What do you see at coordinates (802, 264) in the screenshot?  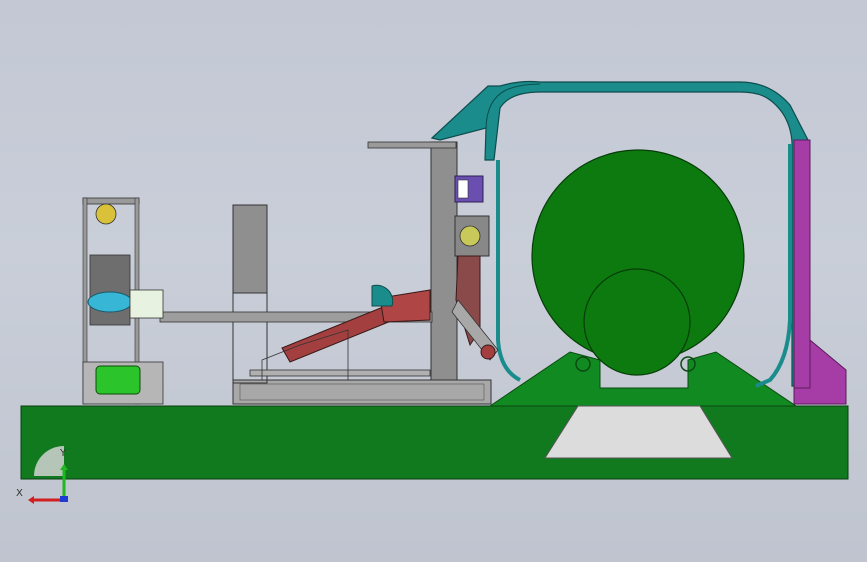 I see `side-column` at bounding box center [802, 264].